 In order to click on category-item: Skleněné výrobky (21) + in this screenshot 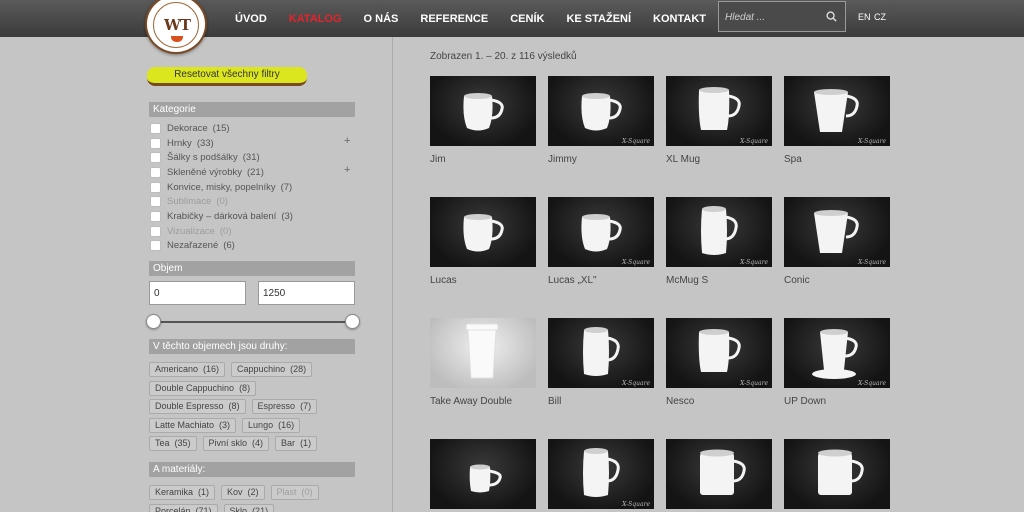, I will do `click(253, 172)`.